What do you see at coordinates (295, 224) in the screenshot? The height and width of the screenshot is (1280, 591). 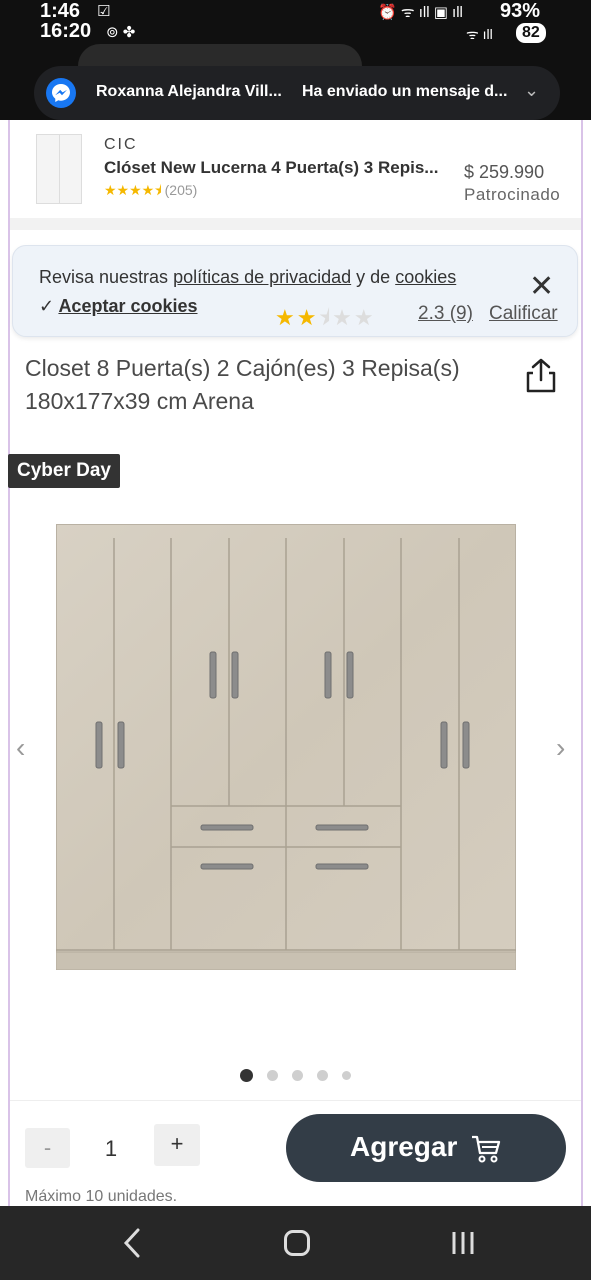 I see `section-separator` at bounding box center [295, 224].